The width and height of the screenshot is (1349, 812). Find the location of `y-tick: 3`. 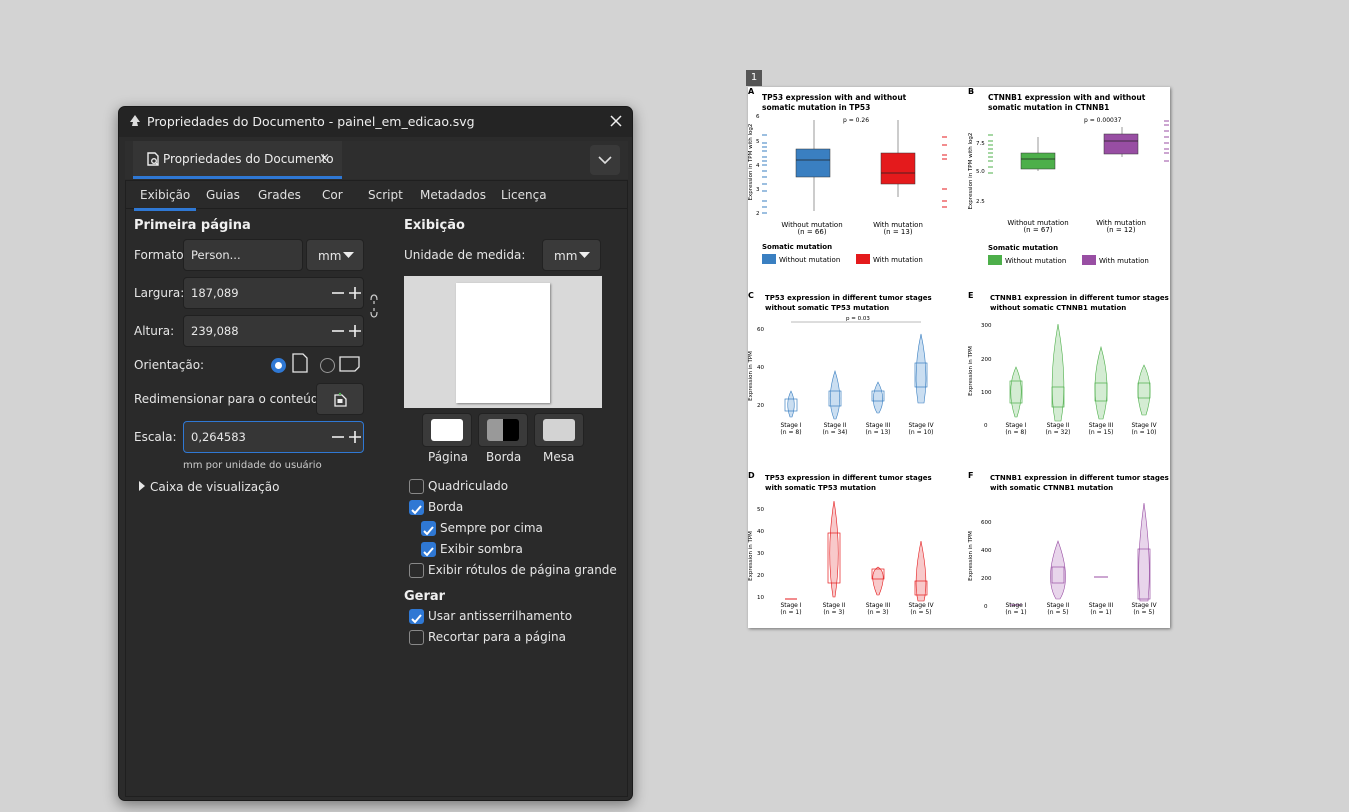

y-tick: 3 is located at coordinates (758, 190).